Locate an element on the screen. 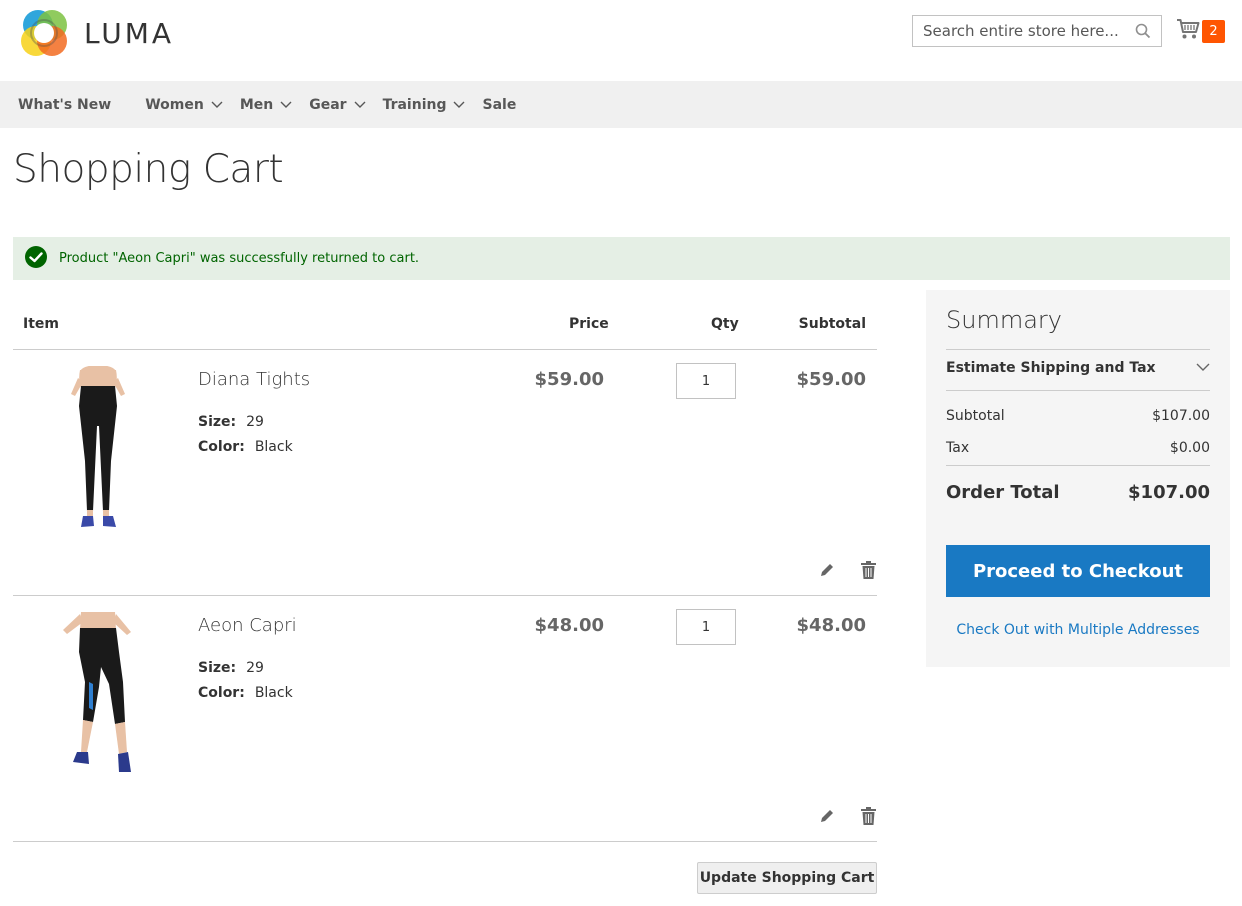 The image size is (1242, 906). product-image-aeon-capri is located at coordinates (98, 697).